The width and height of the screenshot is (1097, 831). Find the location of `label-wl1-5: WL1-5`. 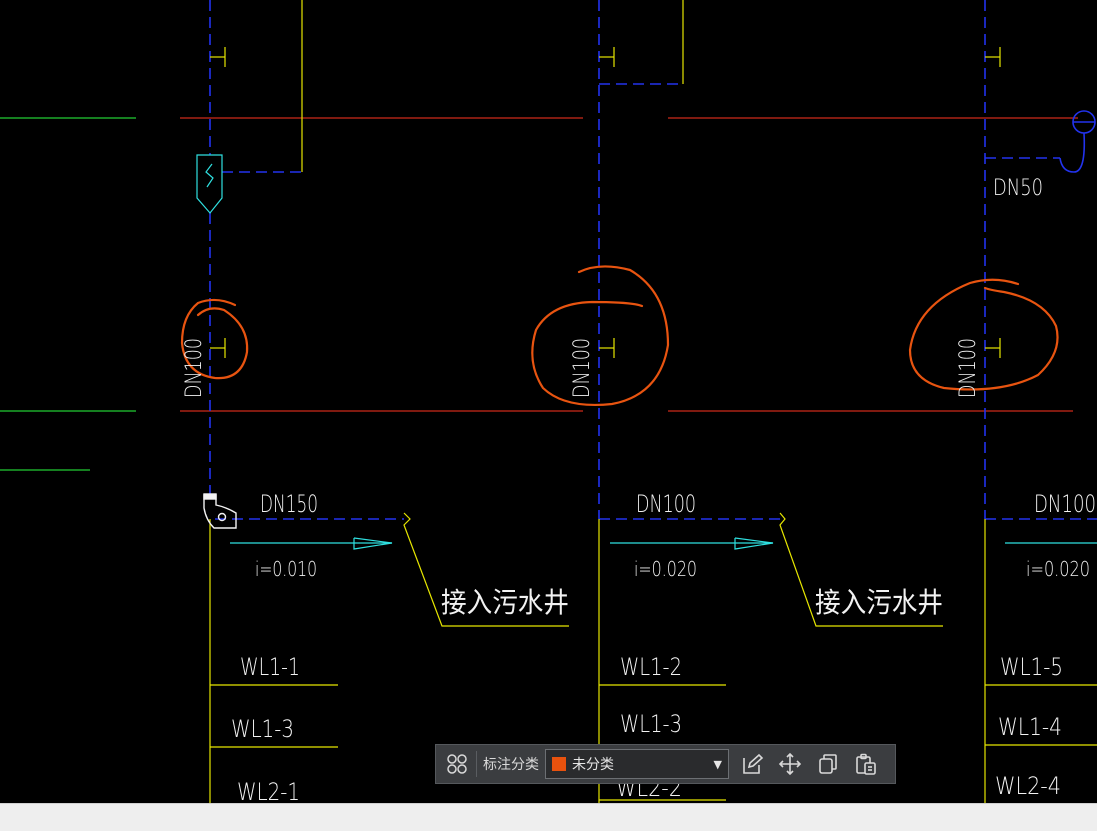

label-wl1-5: WL1-5 is located at coordinates (1031, 667).